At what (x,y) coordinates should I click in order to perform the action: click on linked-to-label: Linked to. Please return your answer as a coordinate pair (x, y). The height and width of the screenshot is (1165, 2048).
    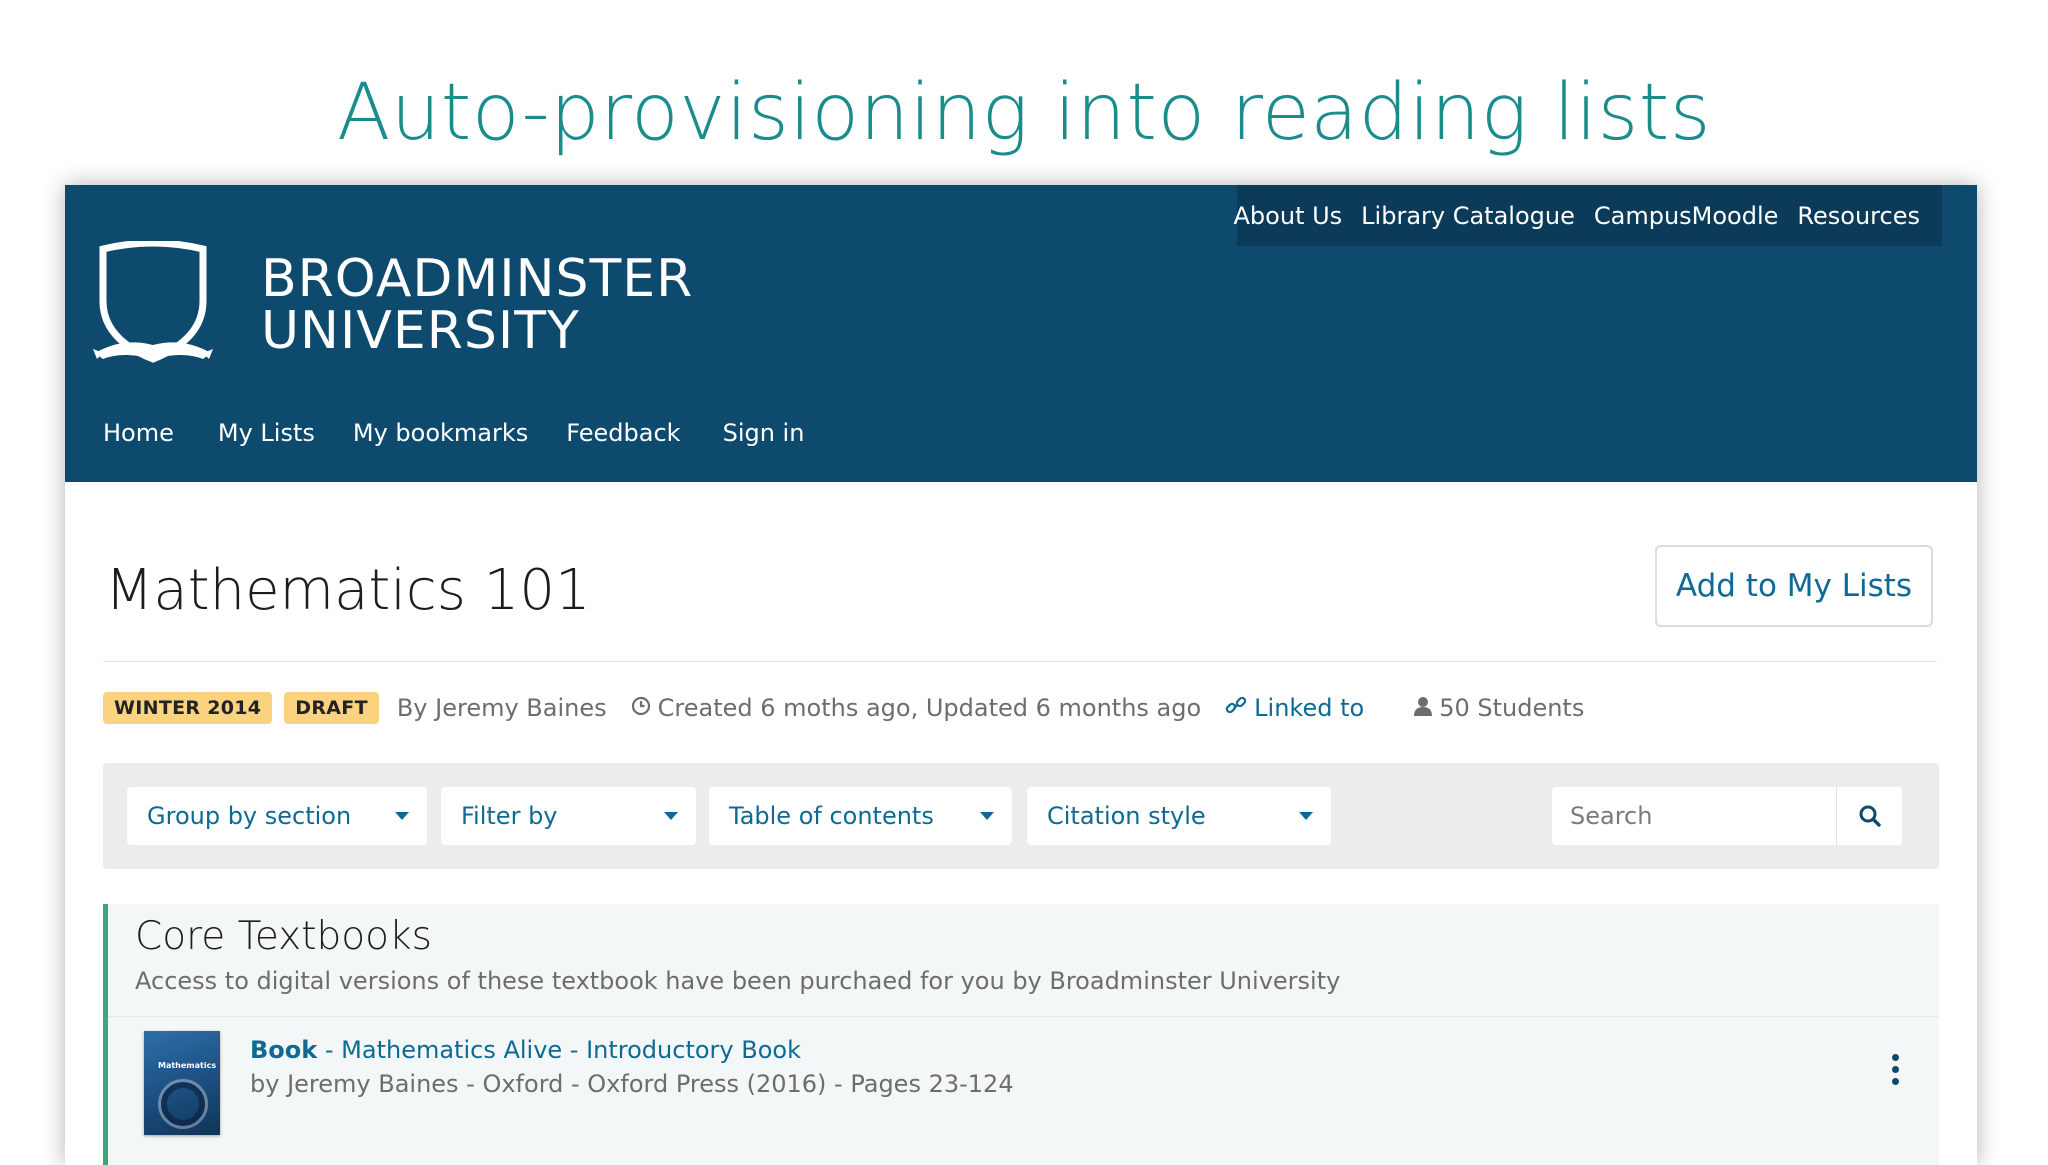
    Looking at the image, I should click on (1309, 708).